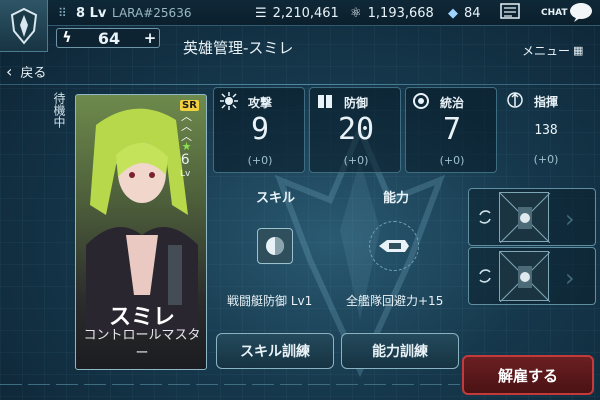 The image size is (600, 400). I want to click on menu-label: メニュー, so click(546, 51).